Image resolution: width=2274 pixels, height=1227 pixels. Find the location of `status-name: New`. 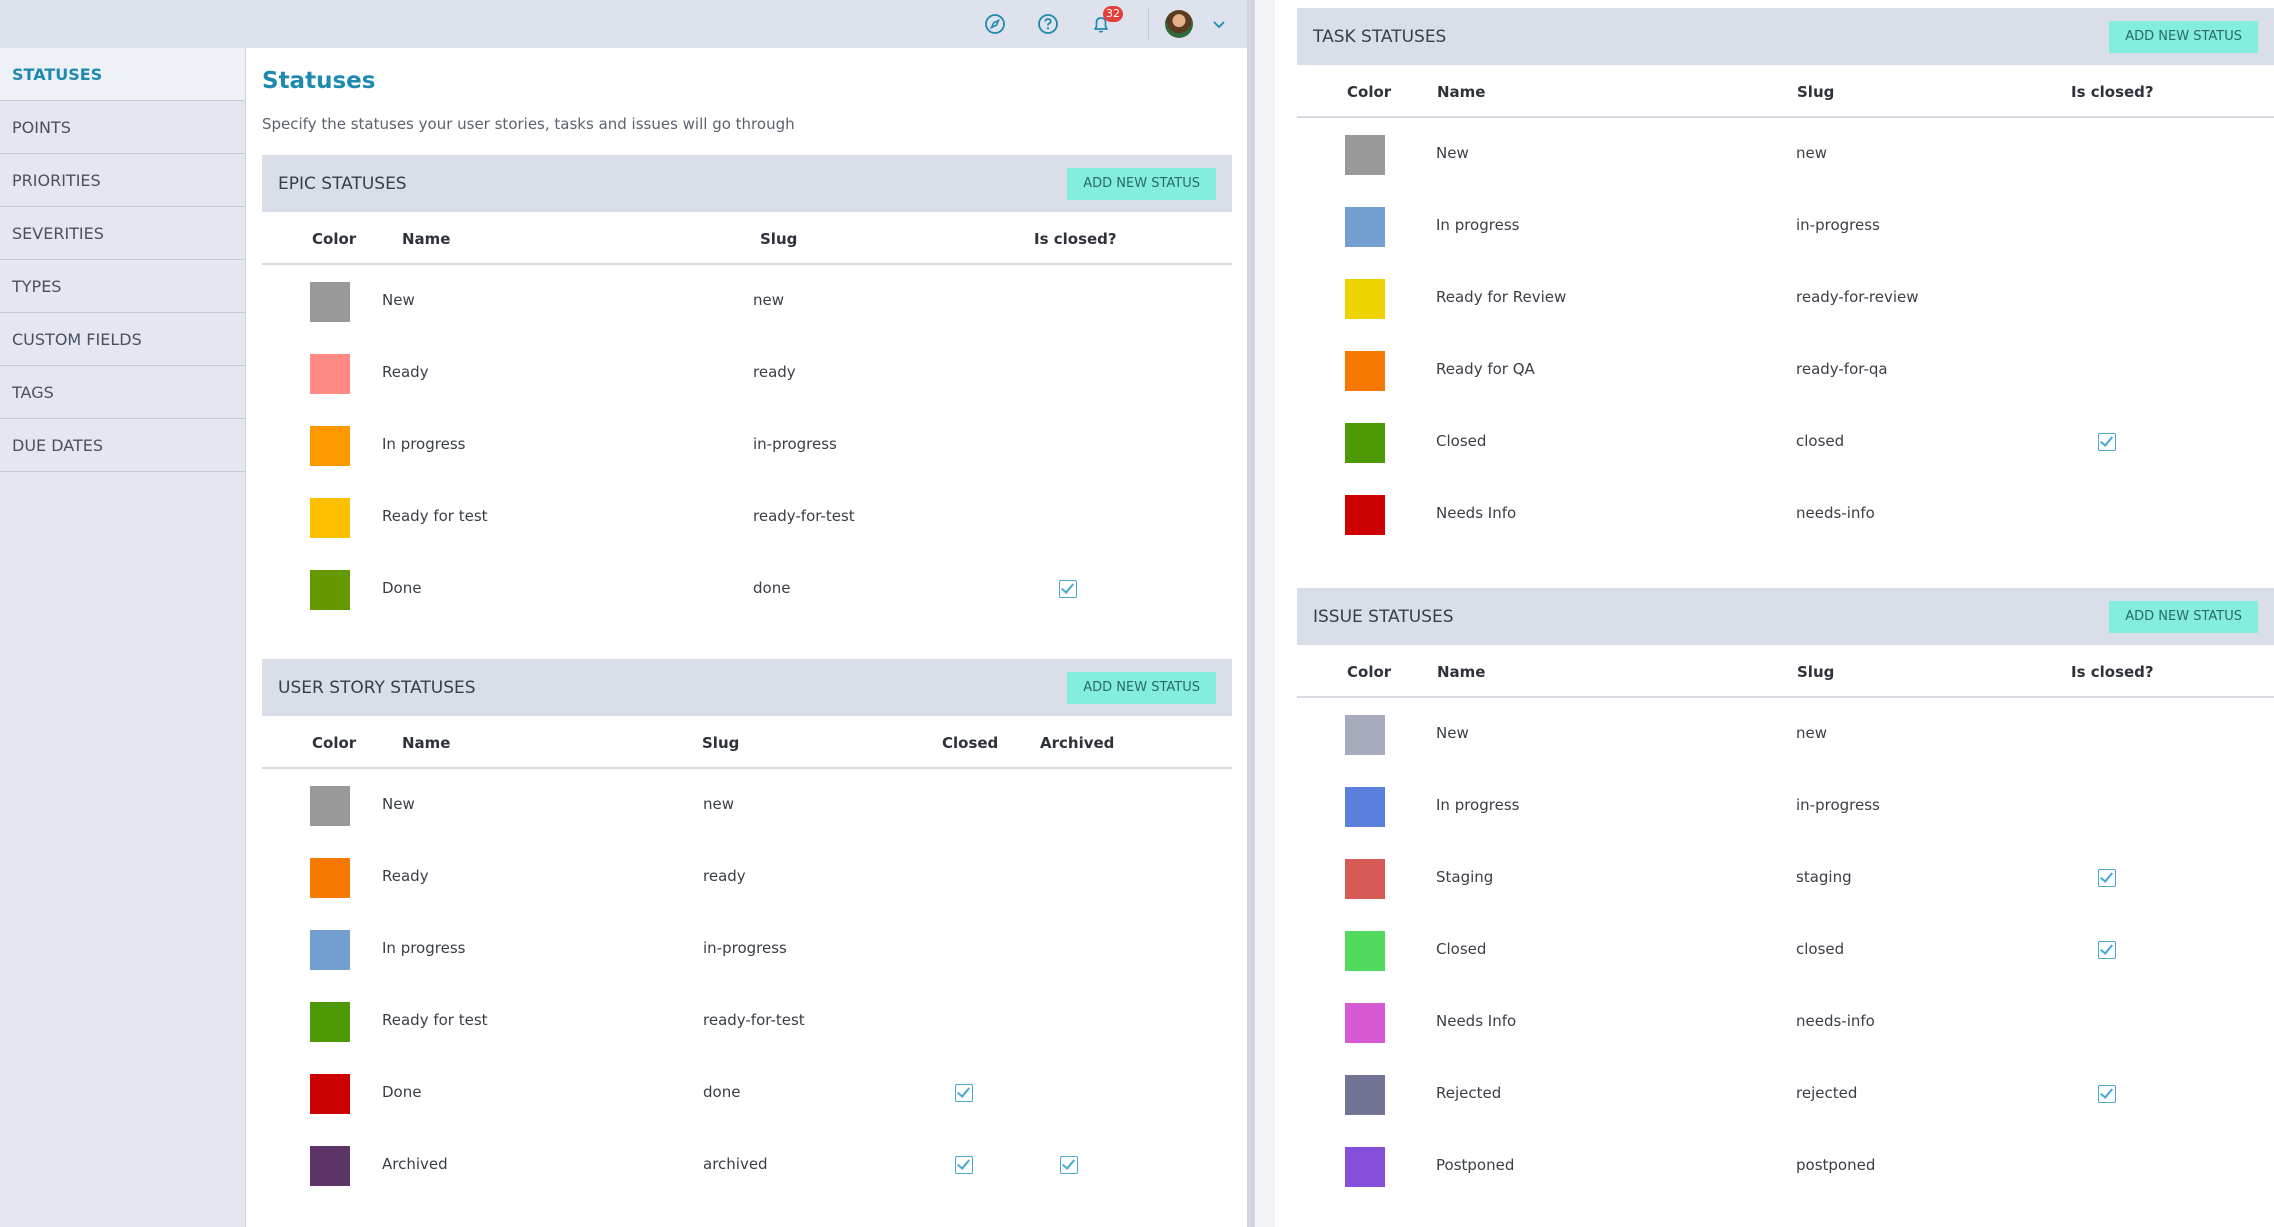

status-name: New is located at coordinates (398, 300).